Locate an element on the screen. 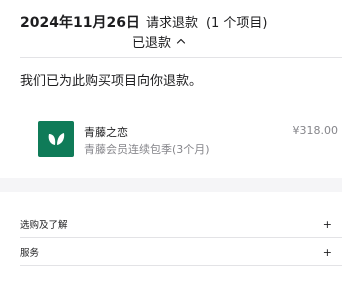 The height and width of the screenshot is (285, 342). section-shop-and-learn: 选购及了解 + is located at coordinates (181, 224).